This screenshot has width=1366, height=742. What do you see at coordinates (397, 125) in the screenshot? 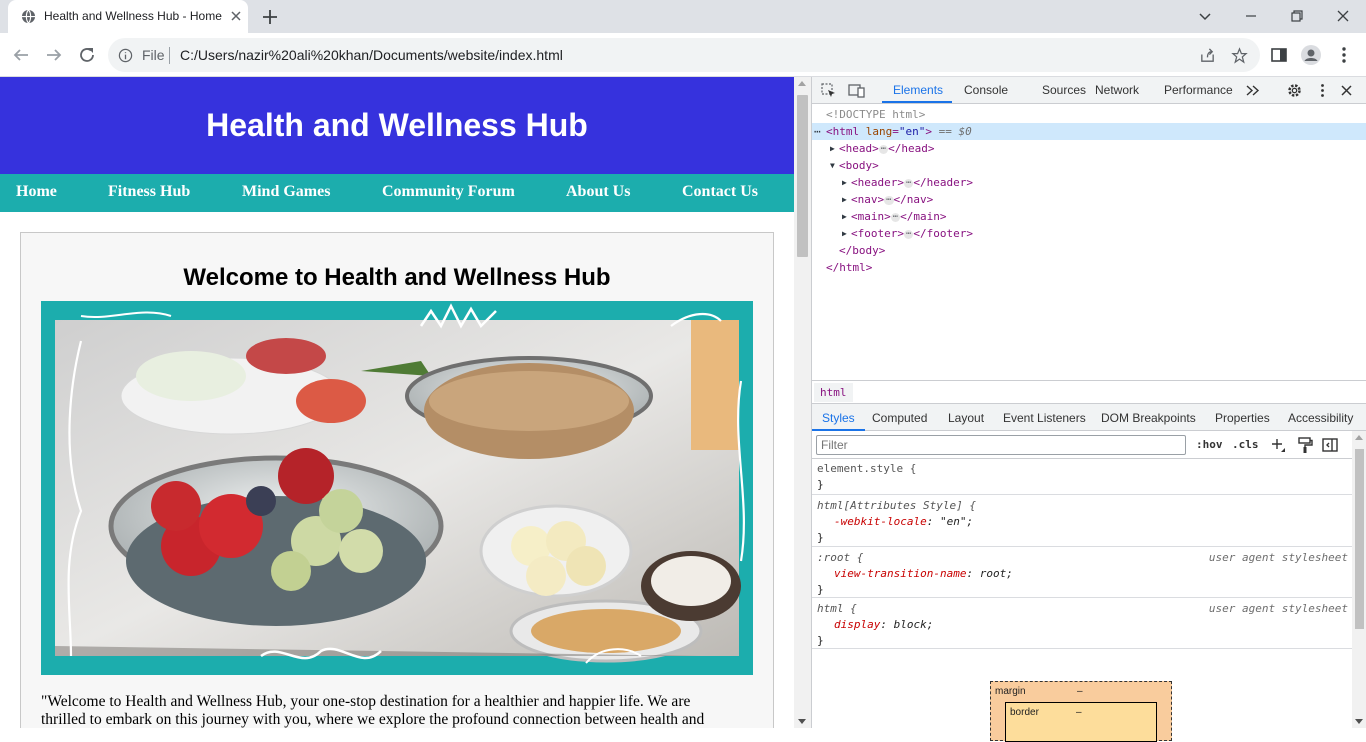
I see `site-title: Health and Wellness Hub` at bounding box center [397, 125].